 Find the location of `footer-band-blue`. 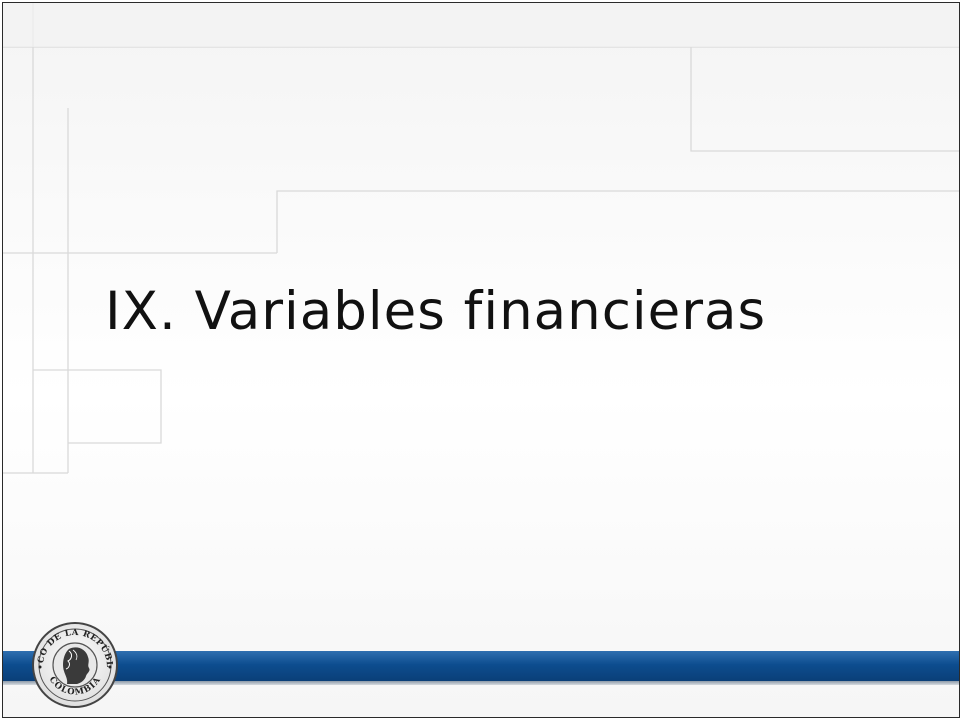

footer-band-blue is located at coordinates (481, 666).